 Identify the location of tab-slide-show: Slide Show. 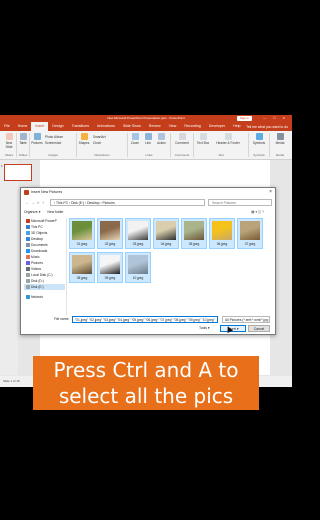
(132, 126).